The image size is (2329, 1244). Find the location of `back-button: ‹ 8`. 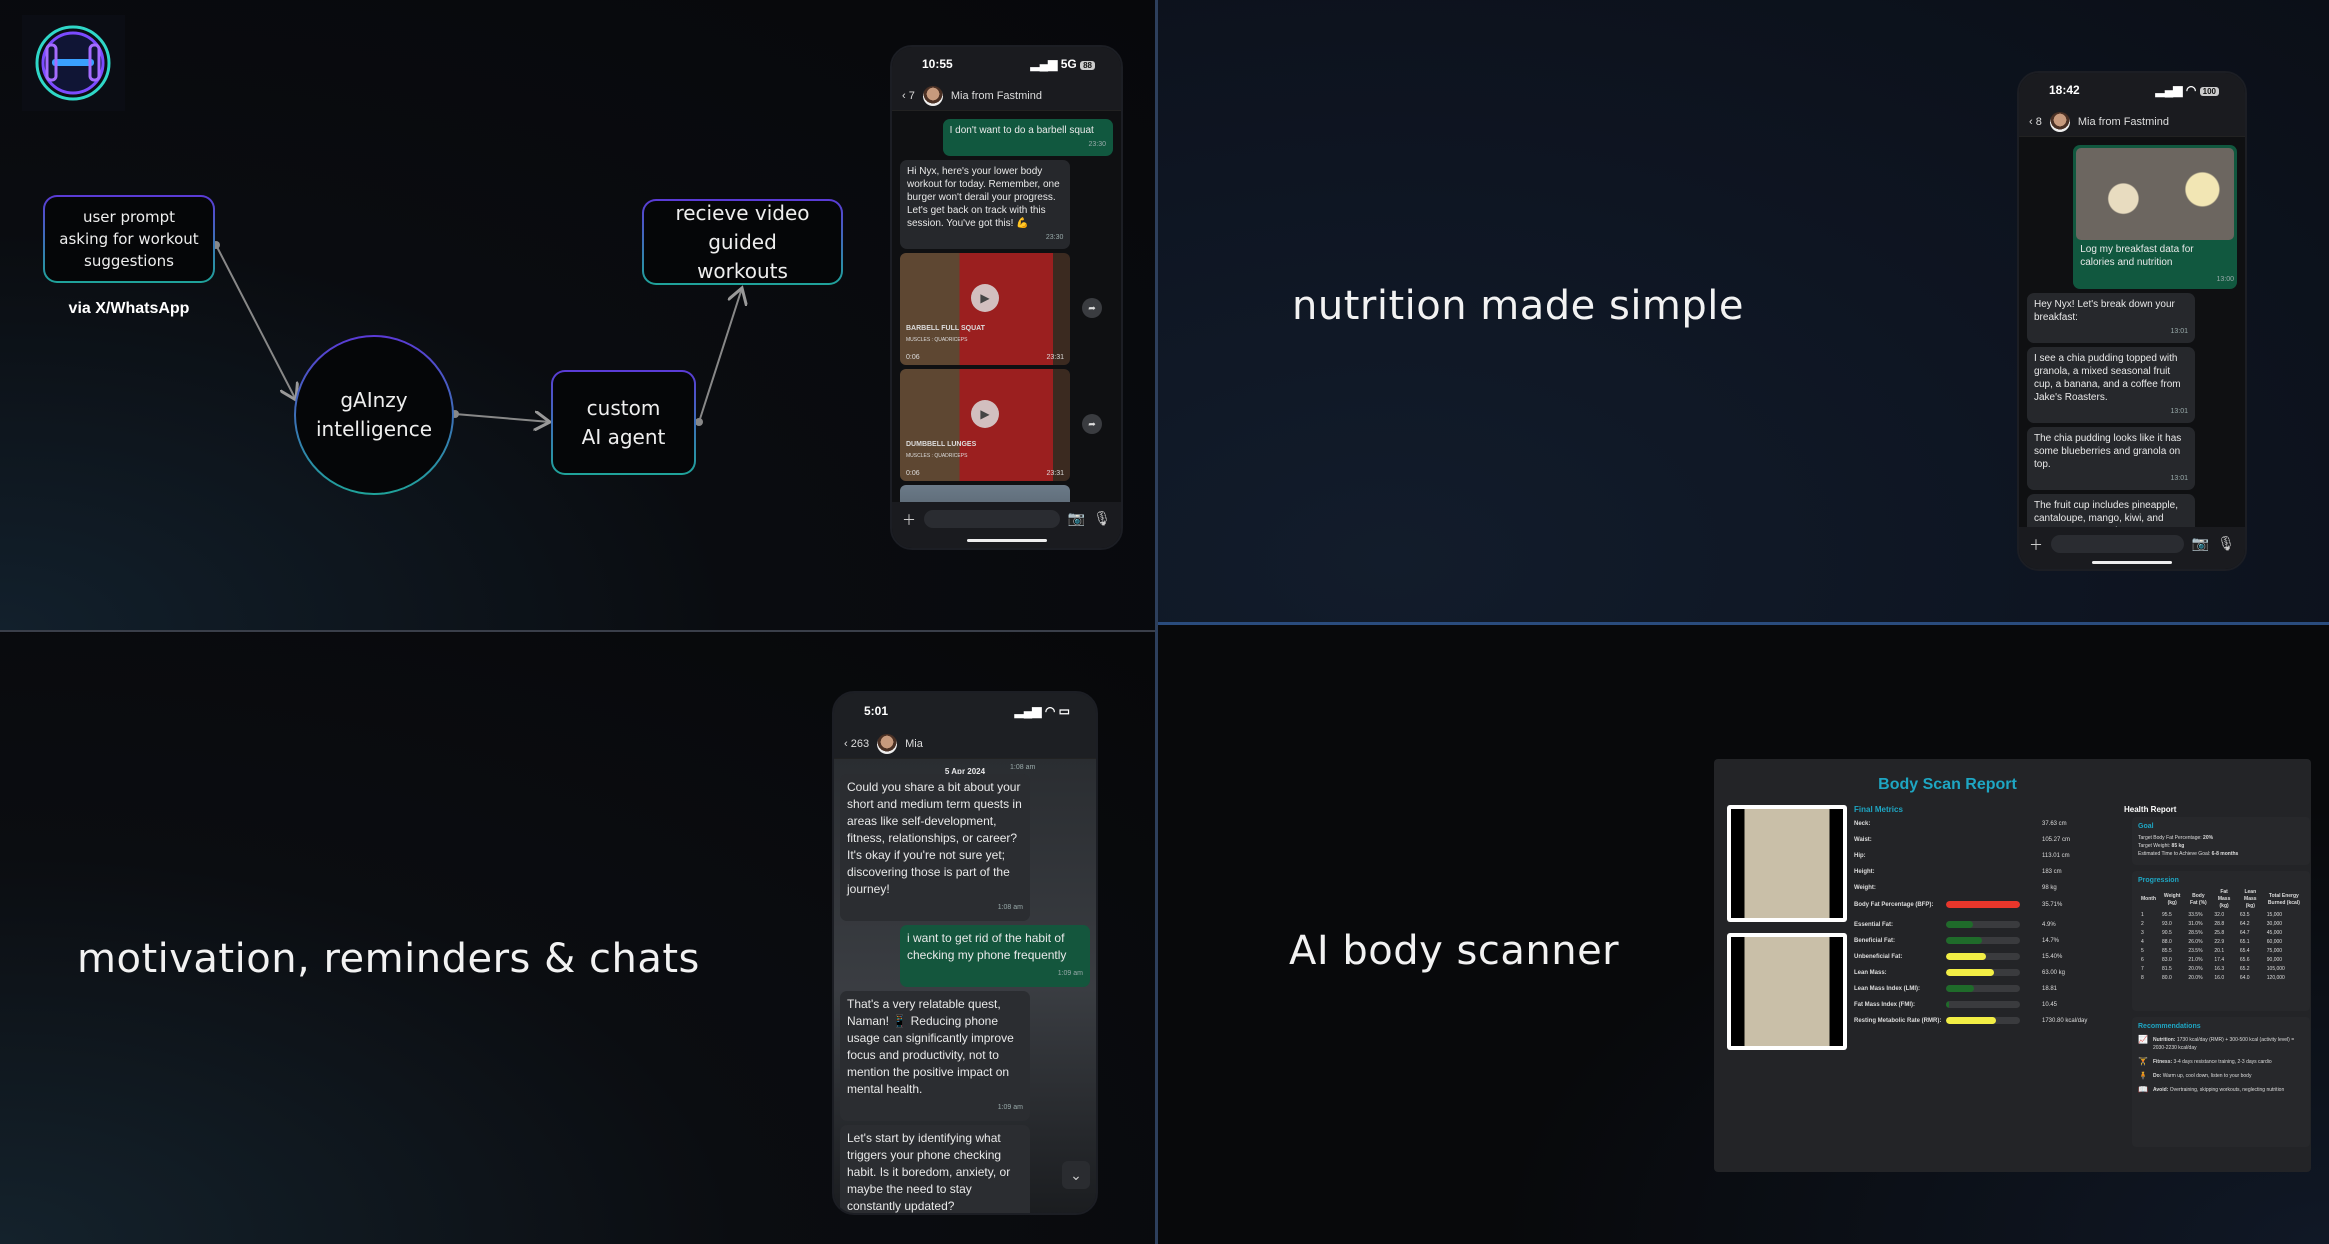

back-button: ‹ 8 is located at coordinates (2035, 122).